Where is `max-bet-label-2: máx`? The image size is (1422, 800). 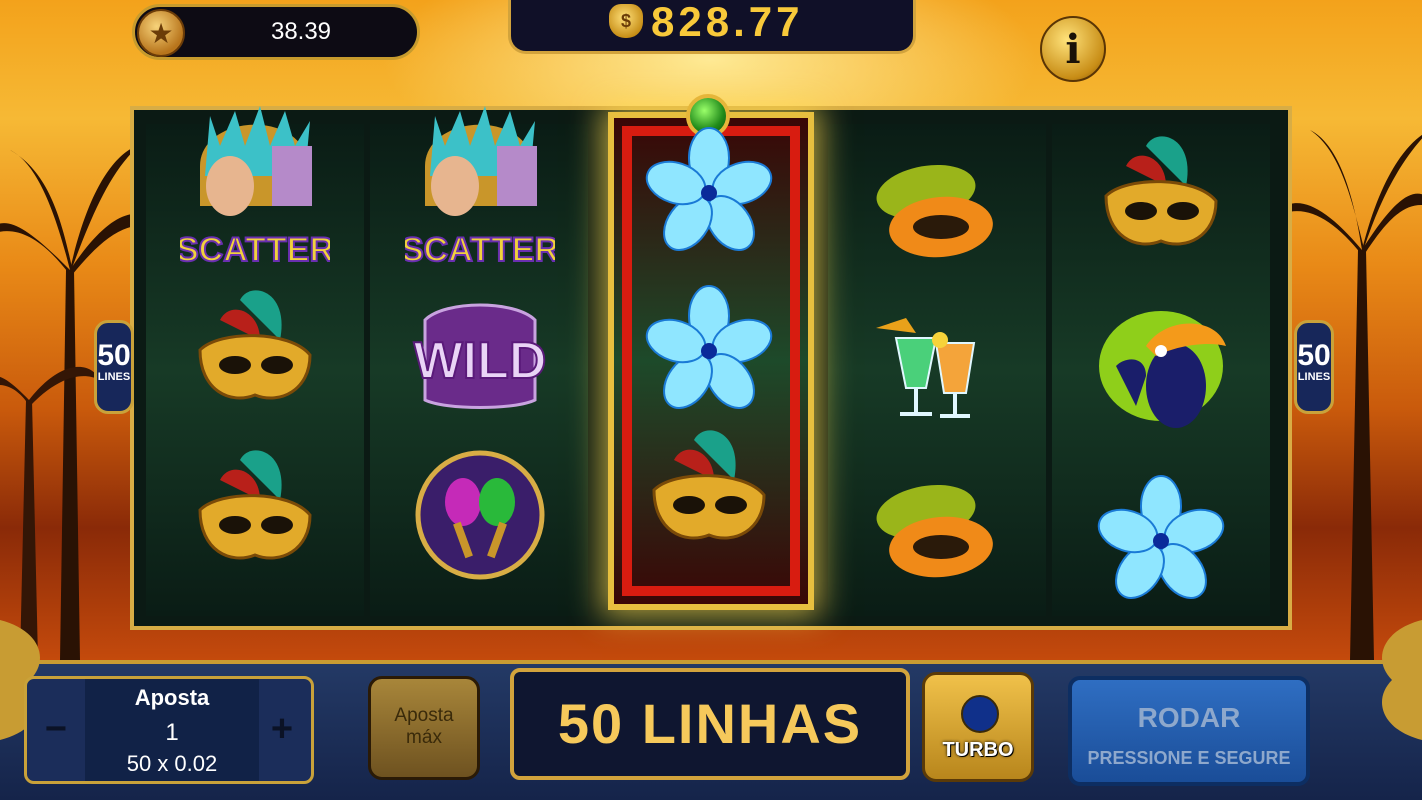
max-bet-label-2: máx is located at coordinates (424, 737).